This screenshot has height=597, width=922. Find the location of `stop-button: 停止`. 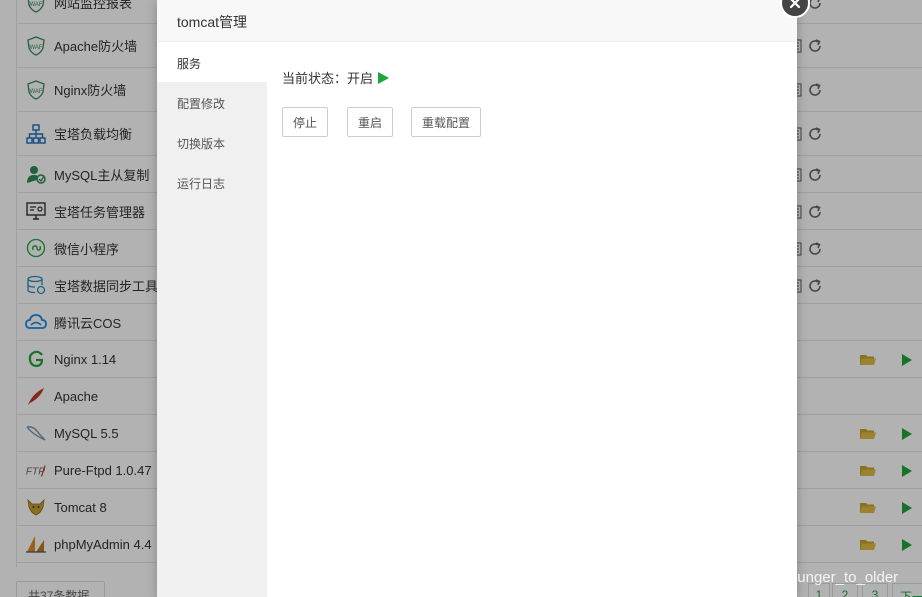

stop-button: 停止 is located at coordinates (305, 122).